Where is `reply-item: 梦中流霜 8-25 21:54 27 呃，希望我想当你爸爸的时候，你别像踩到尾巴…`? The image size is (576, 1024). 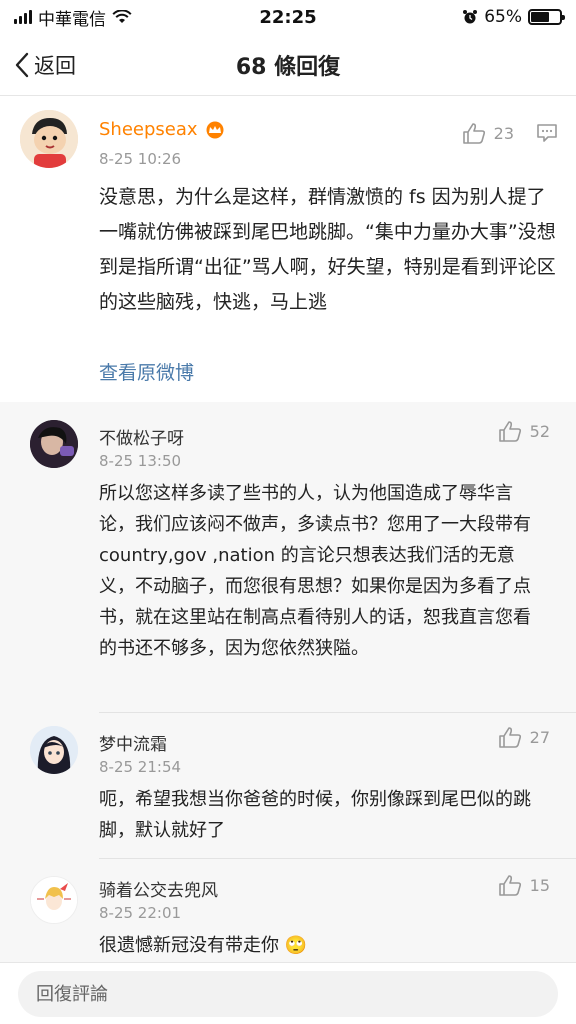
reply-item: 梦中流霜 8-25 21:54 27 呃，希望我想当你爸爸的时候，你别像踩到尾巴… is located at coordinates (288, 785).